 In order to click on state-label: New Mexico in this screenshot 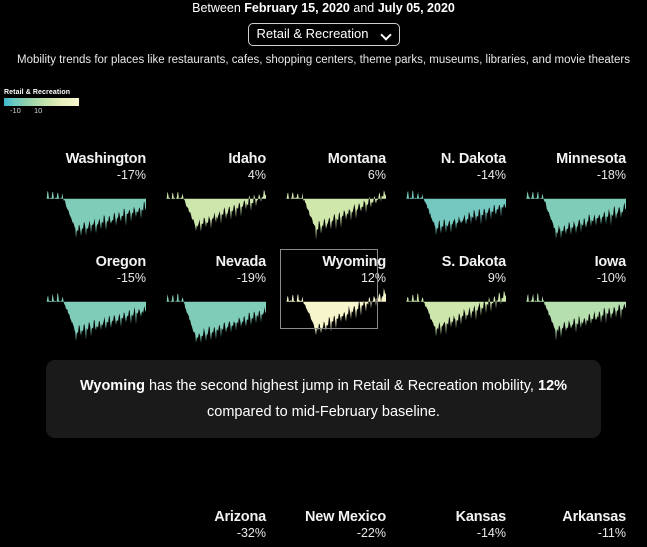, I will do `click(345, 517)`.